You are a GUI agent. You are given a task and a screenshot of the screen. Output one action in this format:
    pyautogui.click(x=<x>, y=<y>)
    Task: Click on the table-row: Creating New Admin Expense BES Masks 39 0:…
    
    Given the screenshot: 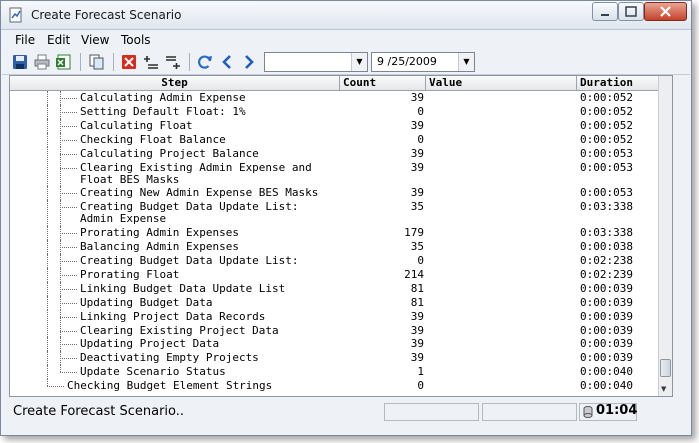 What is the action you would take?
    pyautogui.click(x=334, y=193)
    